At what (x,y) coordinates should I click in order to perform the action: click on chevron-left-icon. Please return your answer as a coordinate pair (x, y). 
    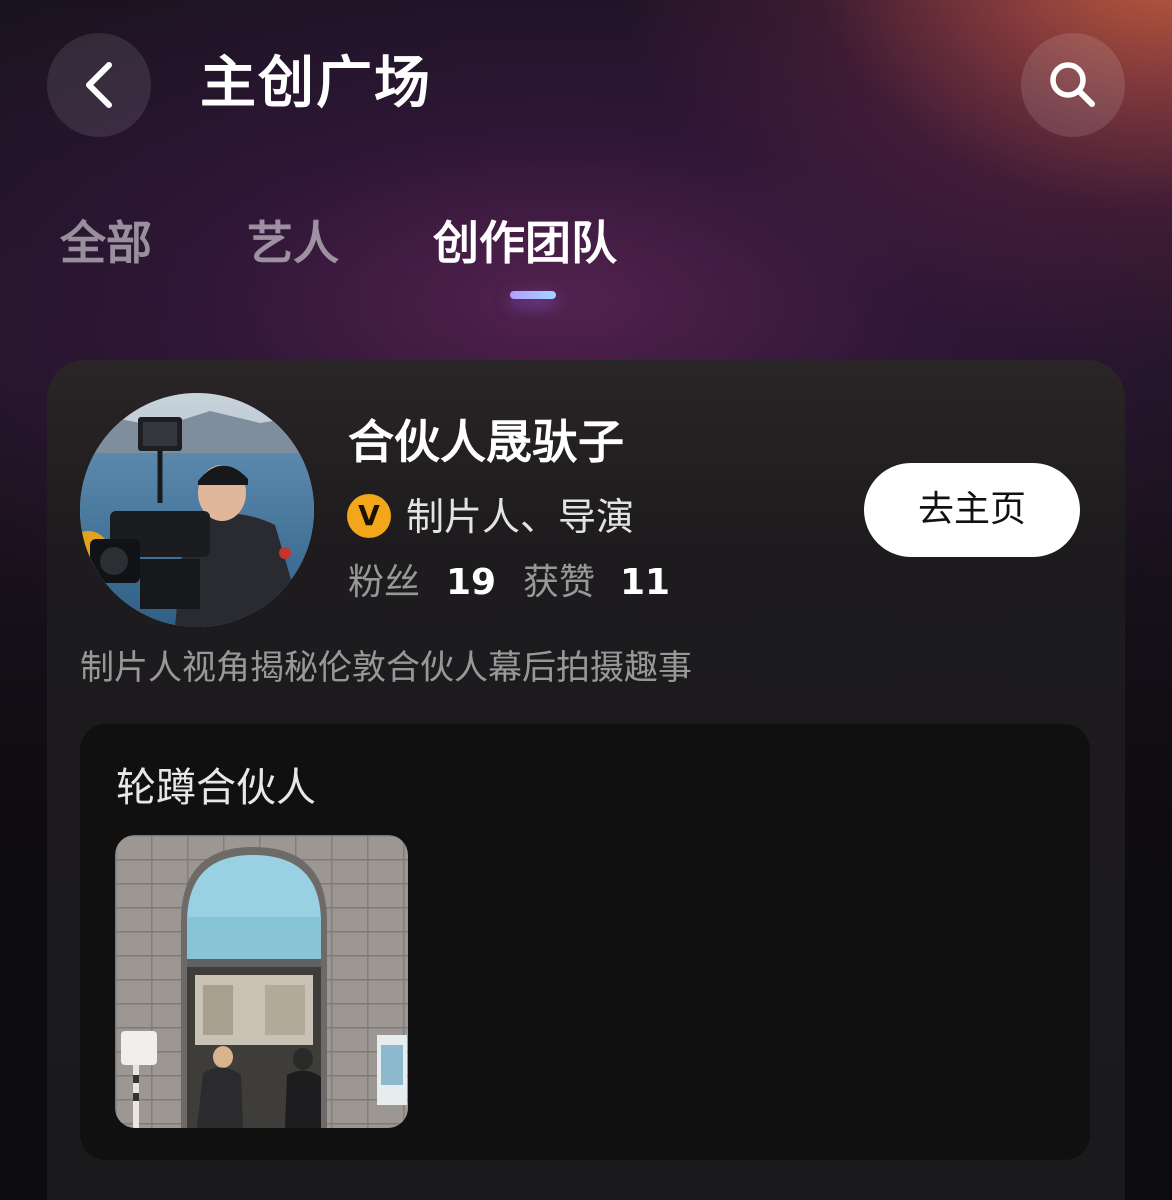
    Looking at the image, I should click on (99, 85).